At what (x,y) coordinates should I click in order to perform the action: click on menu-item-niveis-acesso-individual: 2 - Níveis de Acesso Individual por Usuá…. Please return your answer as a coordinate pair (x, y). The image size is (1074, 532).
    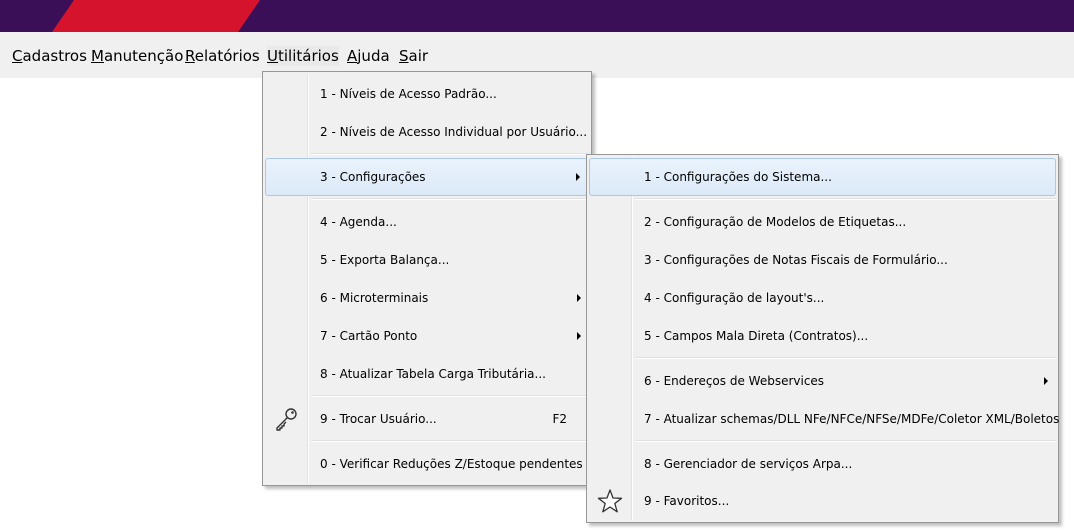
    Looking at the image, I should click on (427, 132).